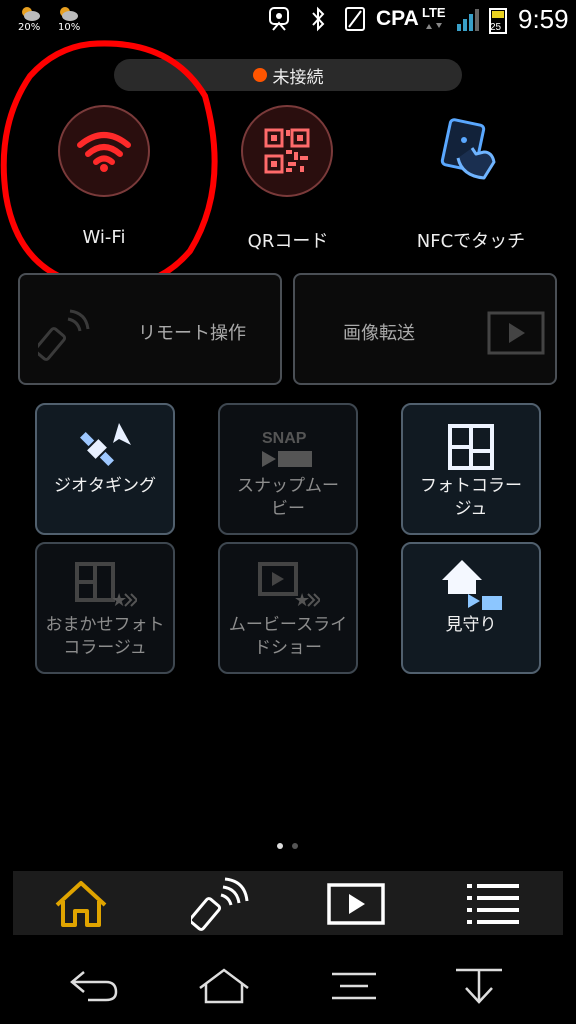 Image resolution: width=576 pixels, height=1024 pixels. I want to click on page-indicator, so click(295, 846).